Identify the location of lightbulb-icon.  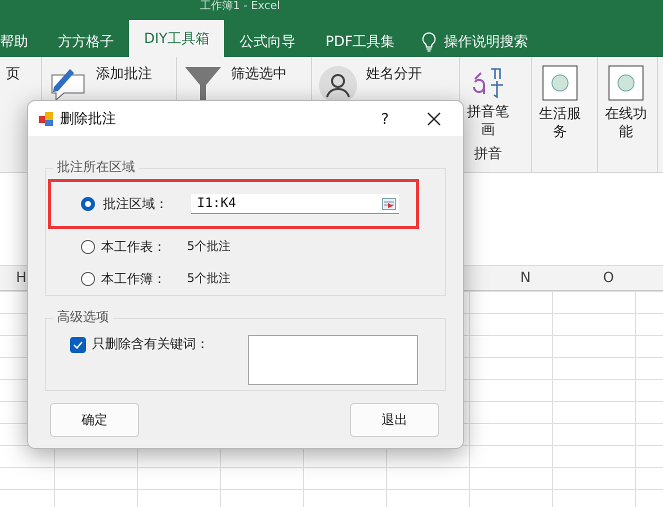
(429, 42).